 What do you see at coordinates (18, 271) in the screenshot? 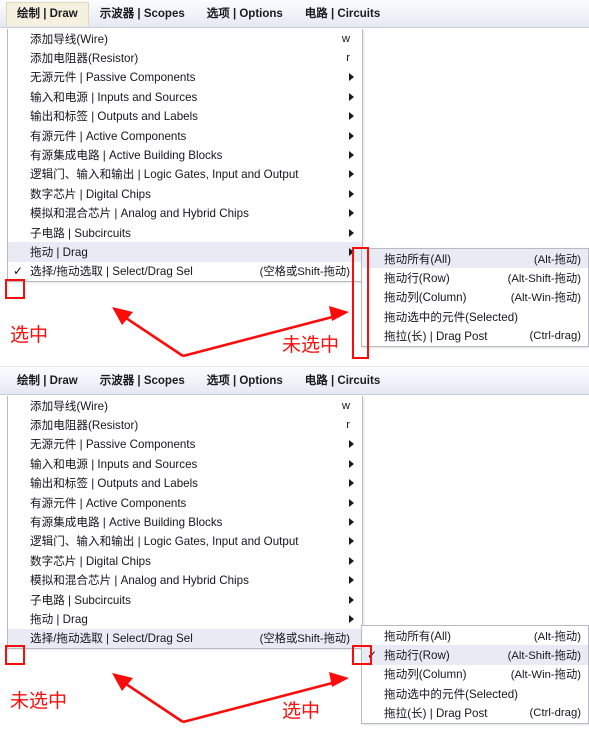
I see `checkmark-icon: ✓` at bounding box center [18, 271].